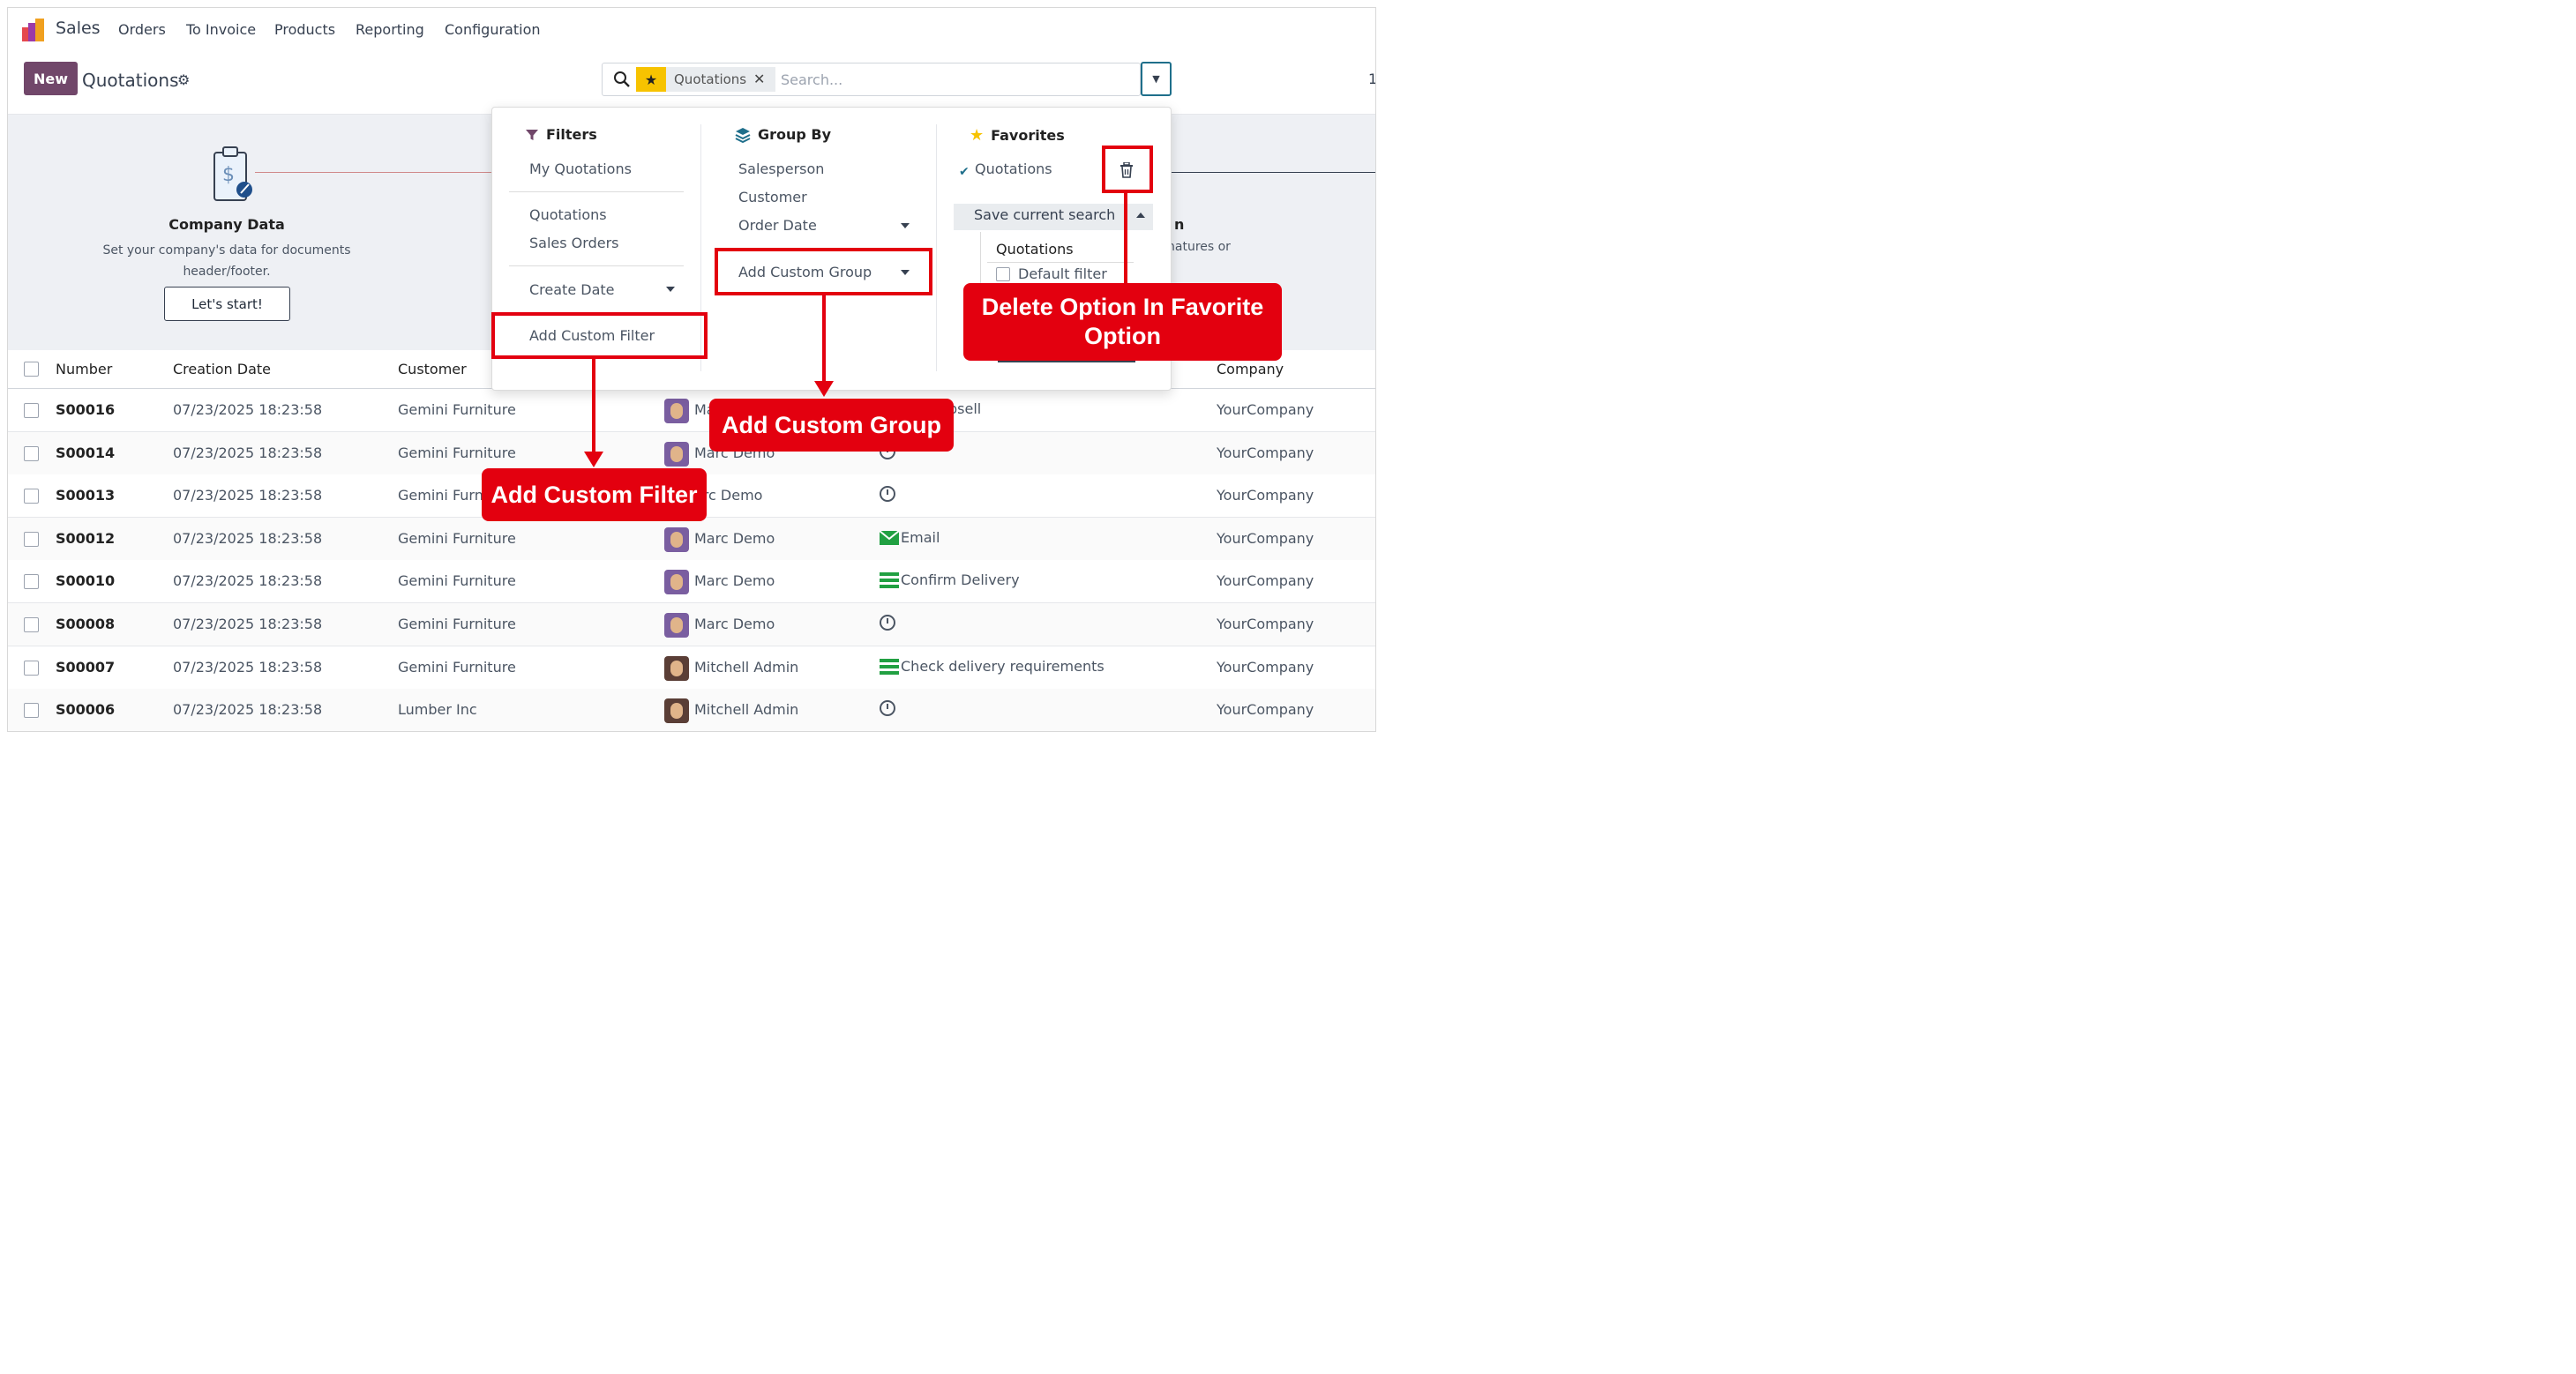 The height and width of the screenshot is (1374, 2576). I want to click on column-company: Company, so click(1250, 369).